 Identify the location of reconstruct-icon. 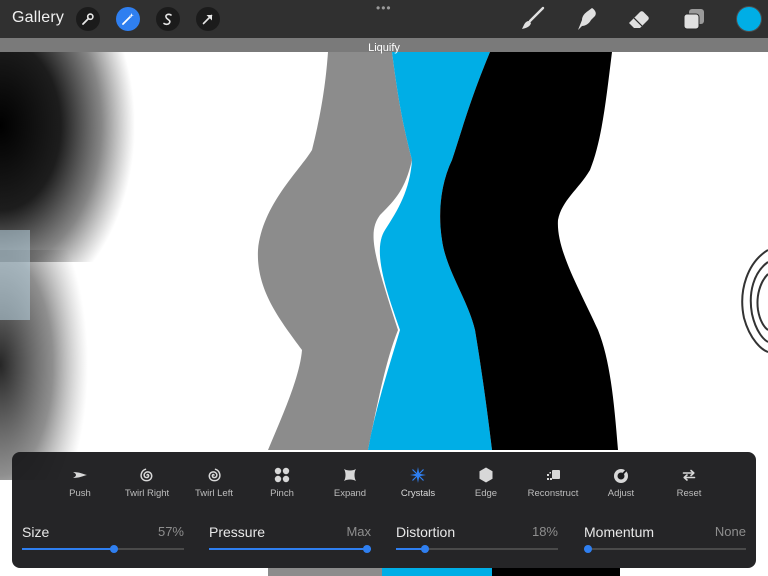
(553, 475).